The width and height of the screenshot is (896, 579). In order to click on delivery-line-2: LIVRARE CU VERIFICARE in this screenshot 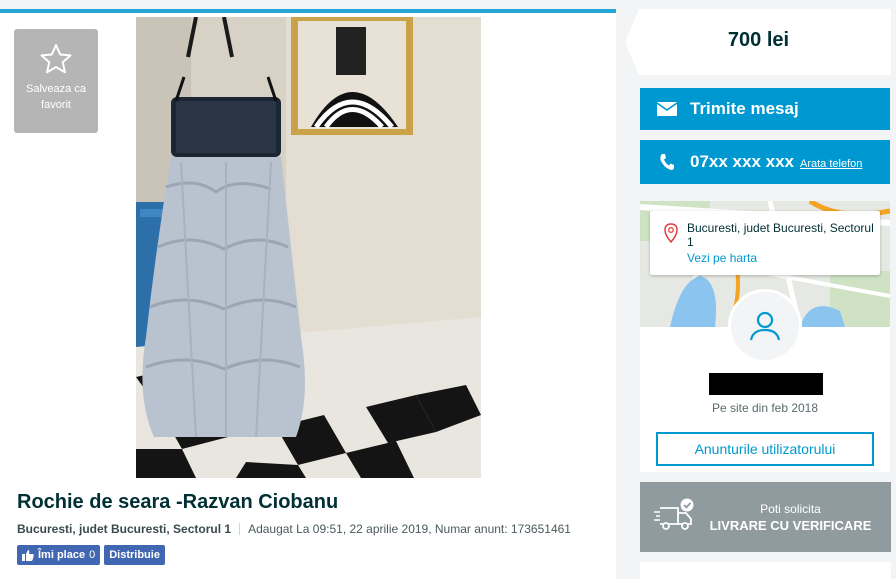, I will do `click(790, 525)`.